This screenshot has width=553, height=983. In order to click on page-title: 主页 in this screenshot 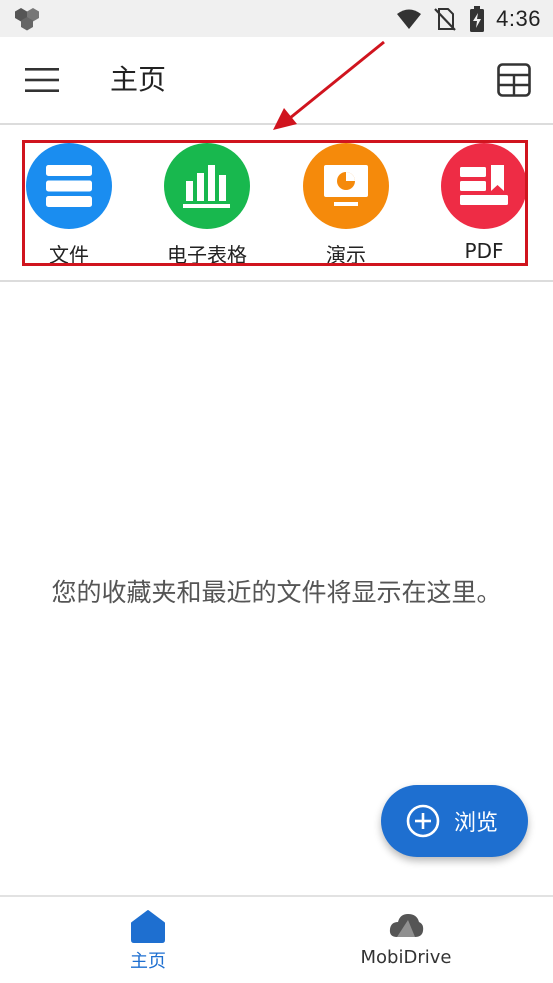, I will do `click(138, 79)`.